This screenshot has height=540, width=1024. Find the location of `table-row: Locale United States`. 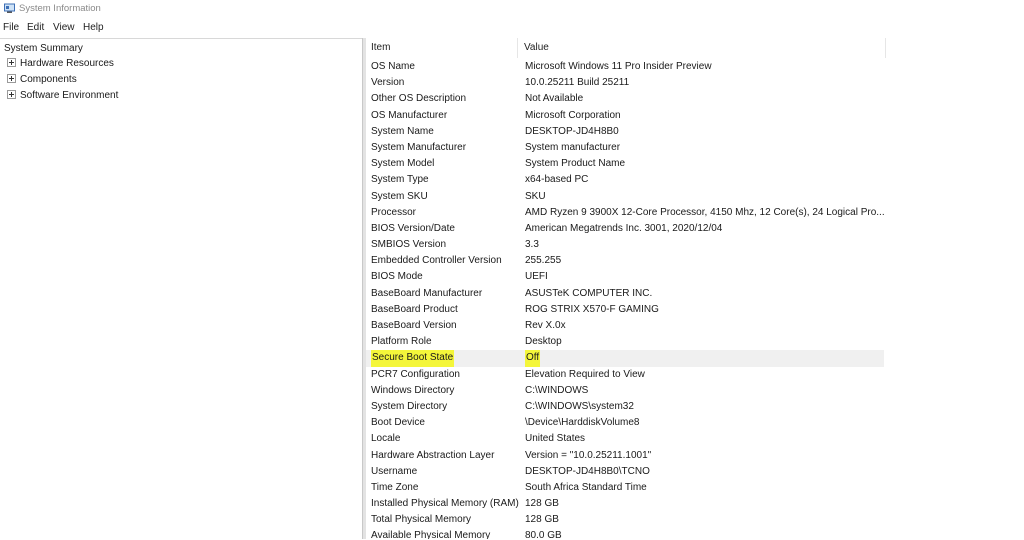

table-row: Locale United States is located at coordinates (695, 439).